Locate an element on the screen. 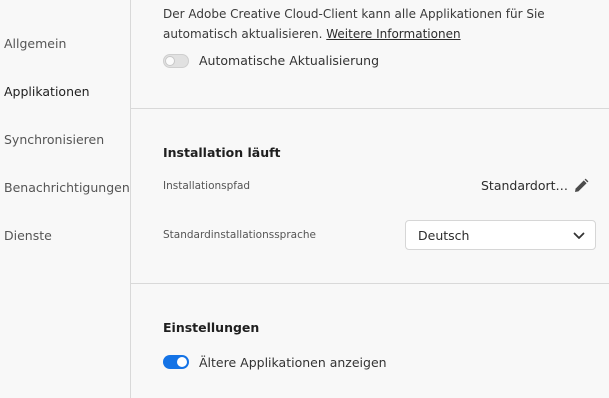 The width and height of the screenshot is (609, 398). sidebar-item-applikationen: Applikationen is located at coordinates (47, 91).